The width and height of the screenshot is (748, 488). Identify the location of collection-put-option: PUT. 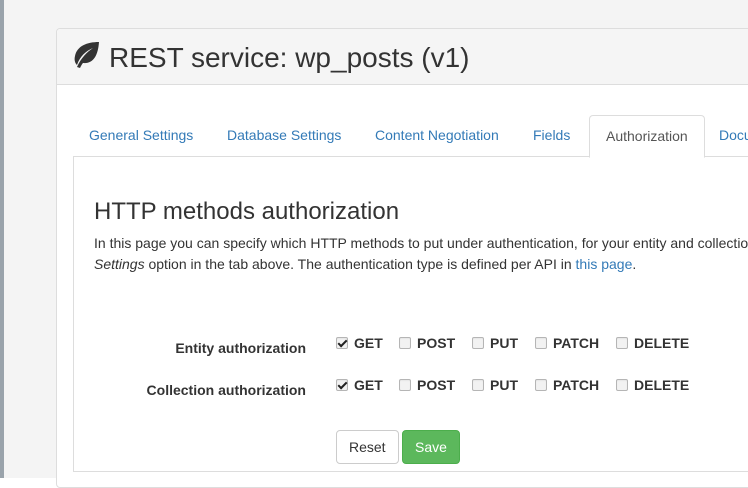
(495, 385).